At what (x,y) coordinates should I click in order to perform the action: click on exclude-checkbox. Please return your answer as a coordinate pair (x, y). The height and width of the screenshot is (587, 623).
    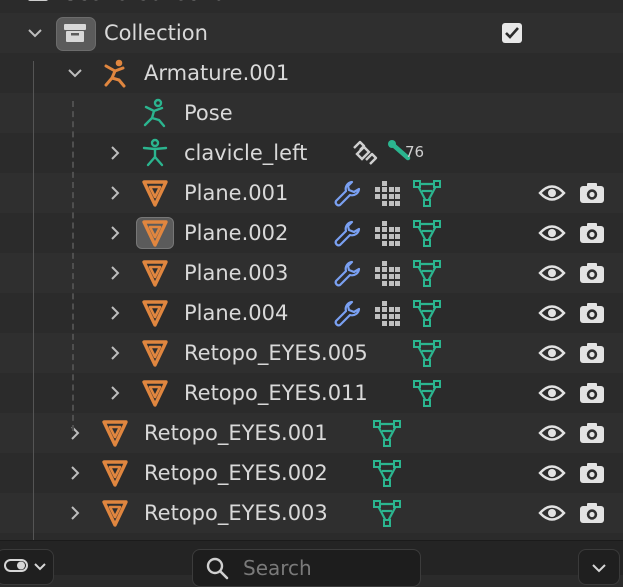
    Looking at the image, I should click on (512, 33).